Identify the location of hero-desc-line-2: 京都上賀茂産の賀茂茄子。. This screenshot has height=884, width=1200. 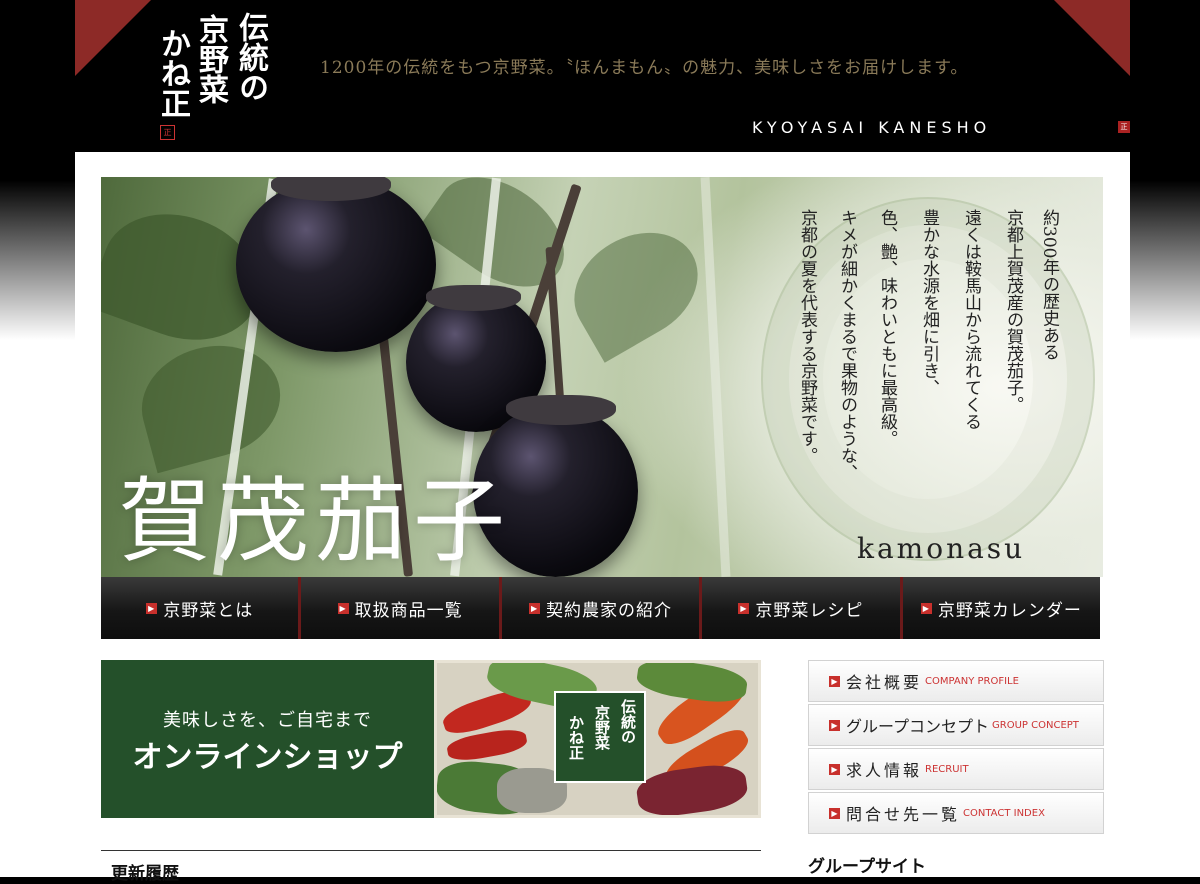
(1013, 311).